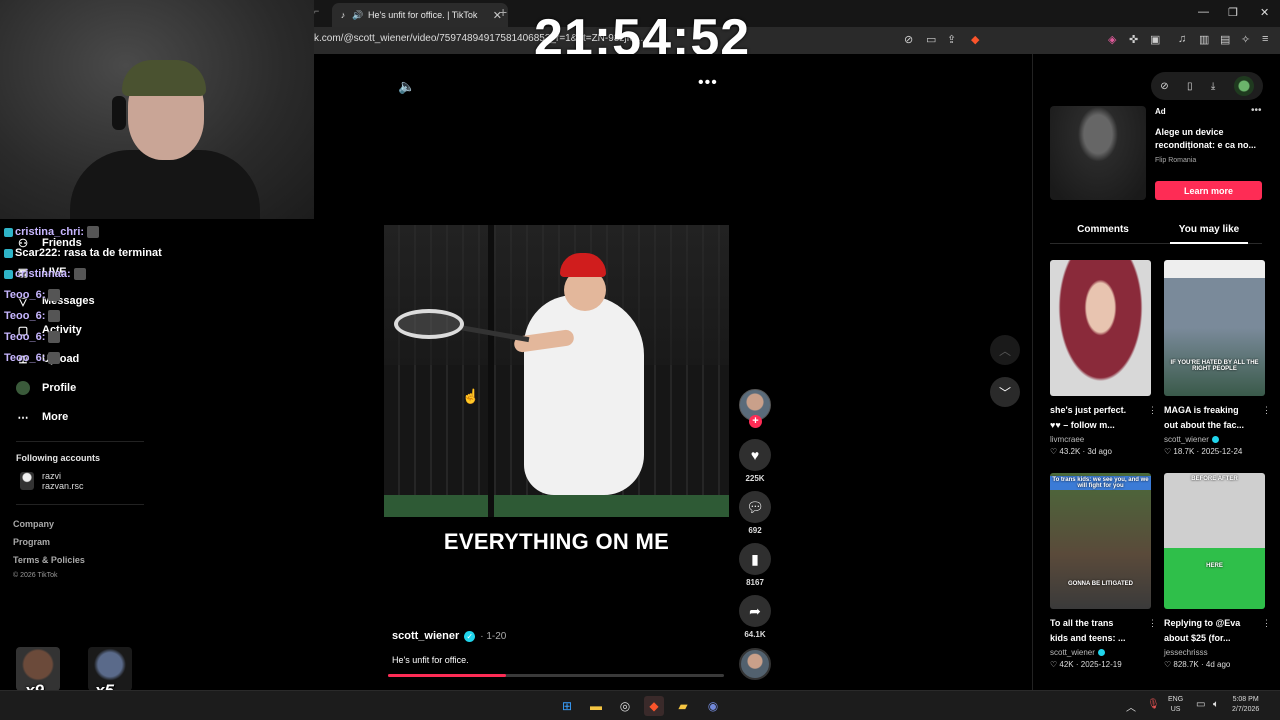  I want to click on system-clock: 5:08 PM 2/7/2026, so click(1245, 705).